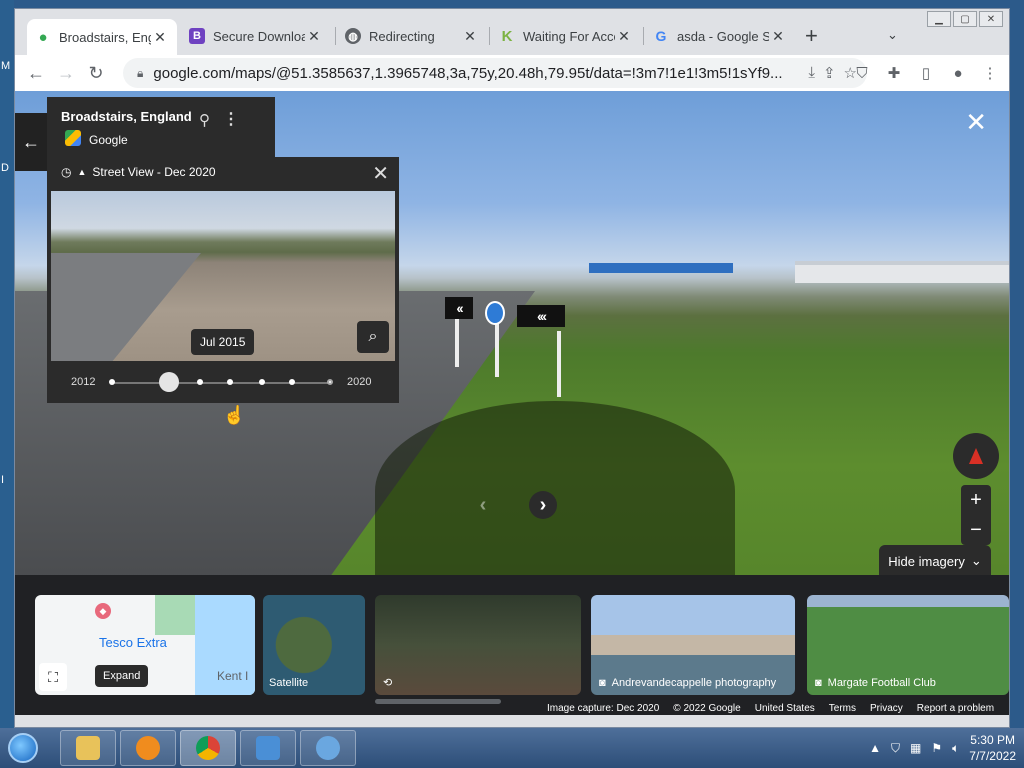 This screenshot has width=1024, height=768. Describe the element at coordinates (483, 505) in the screenshot. I see `pan-left-arrow-icon: ‹` at that location.